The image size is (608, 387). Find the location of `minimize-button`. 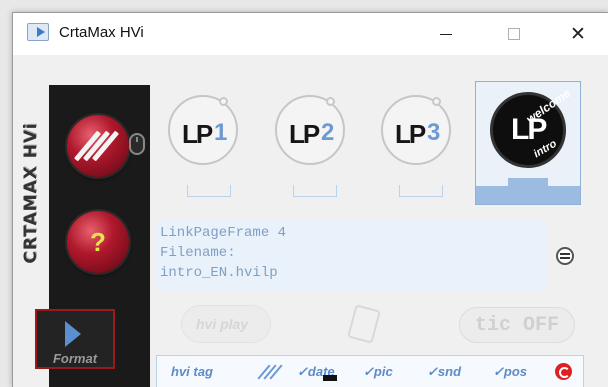

minimize-button is located at coordinates (446, 34).